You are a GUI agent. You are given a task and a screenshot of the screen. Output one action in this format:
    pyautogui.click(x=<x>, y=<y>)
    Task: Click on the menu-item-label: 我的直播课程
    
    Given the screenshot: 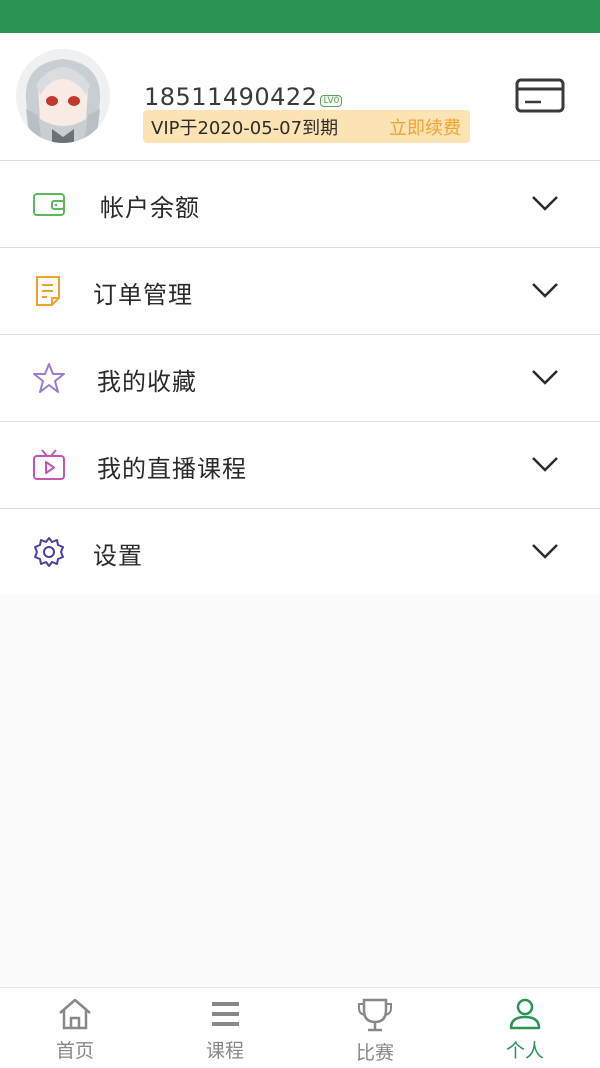 What is the action you would take?
    pyautogui.click(x=172, y=469)
    